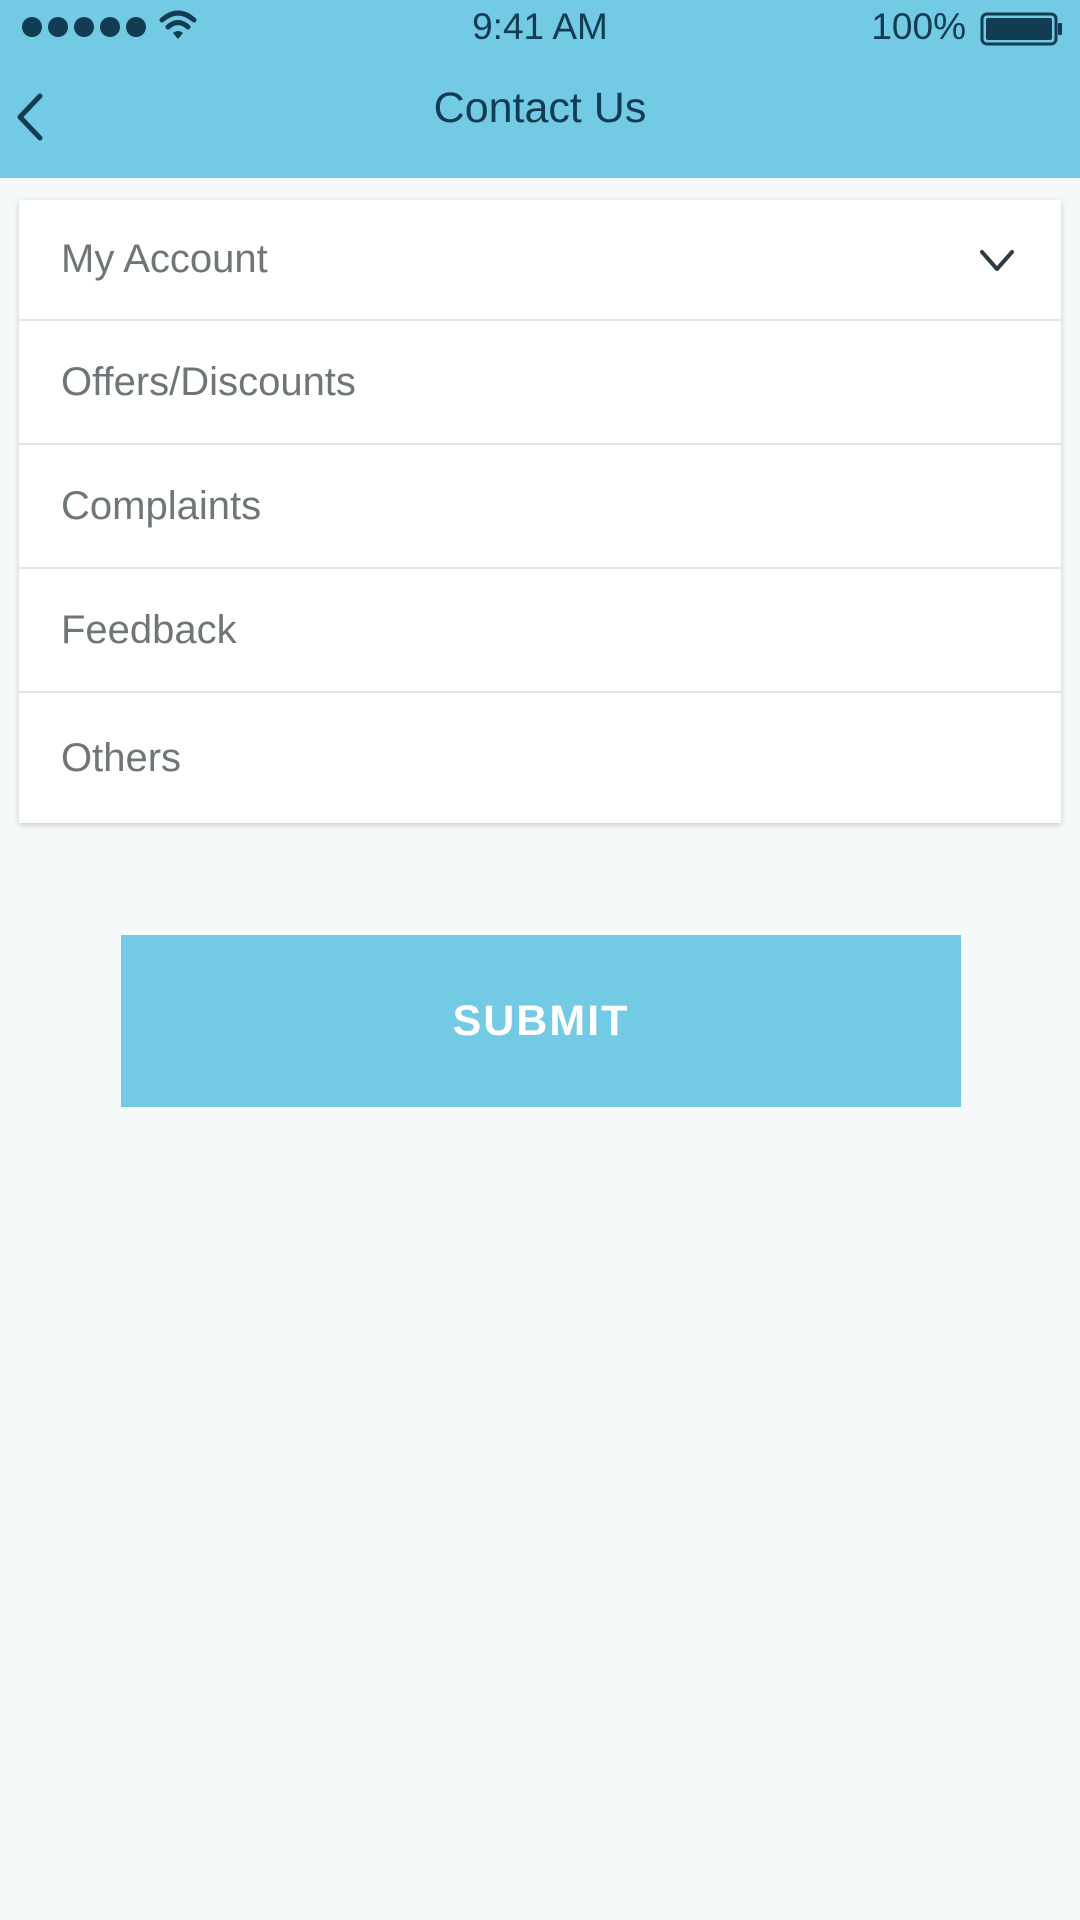  What do you see at coordinates (208, 381) in the screenshot?
I see `topic-option-label: Offers/Discounts` at bounding box center [208, 381].